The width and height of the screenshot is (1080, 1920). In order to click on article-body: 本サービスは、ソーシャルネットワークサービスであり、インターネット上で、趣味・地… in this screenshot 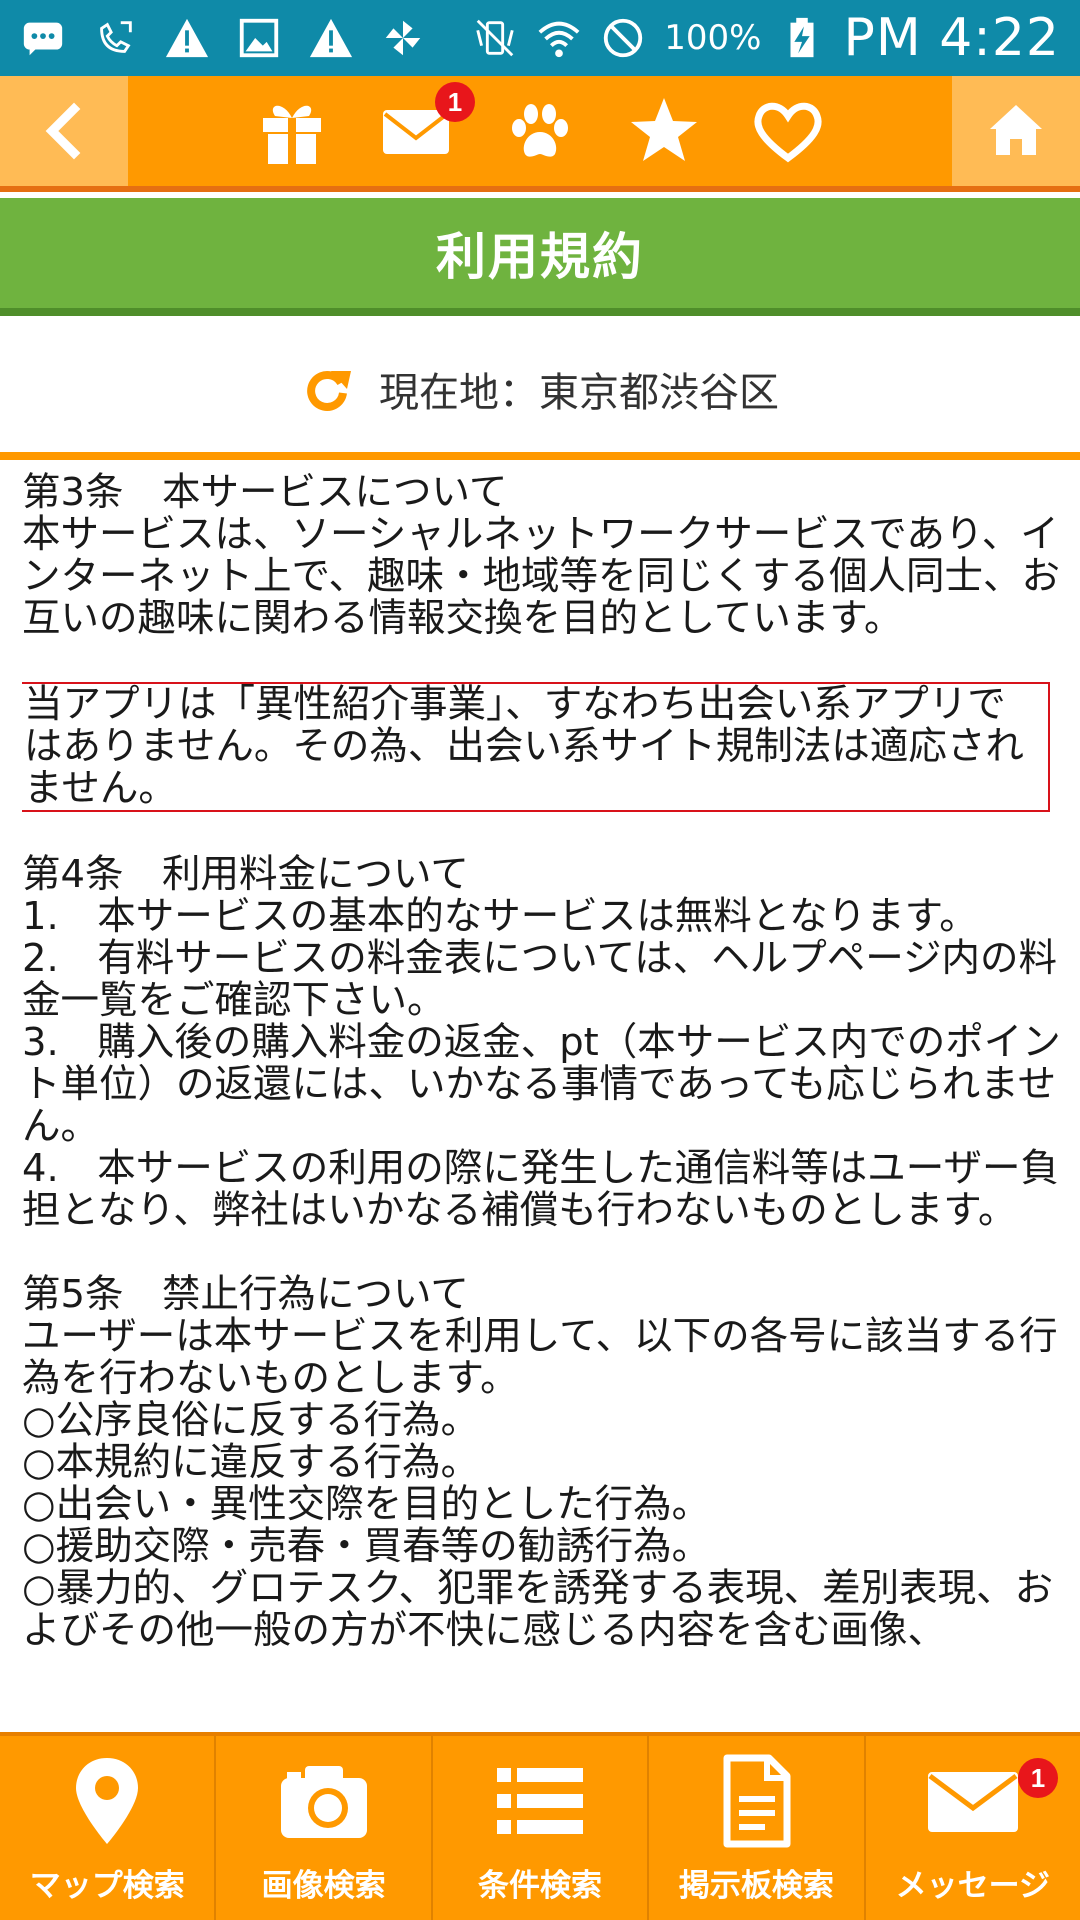, I will do `click(541, 576)`.